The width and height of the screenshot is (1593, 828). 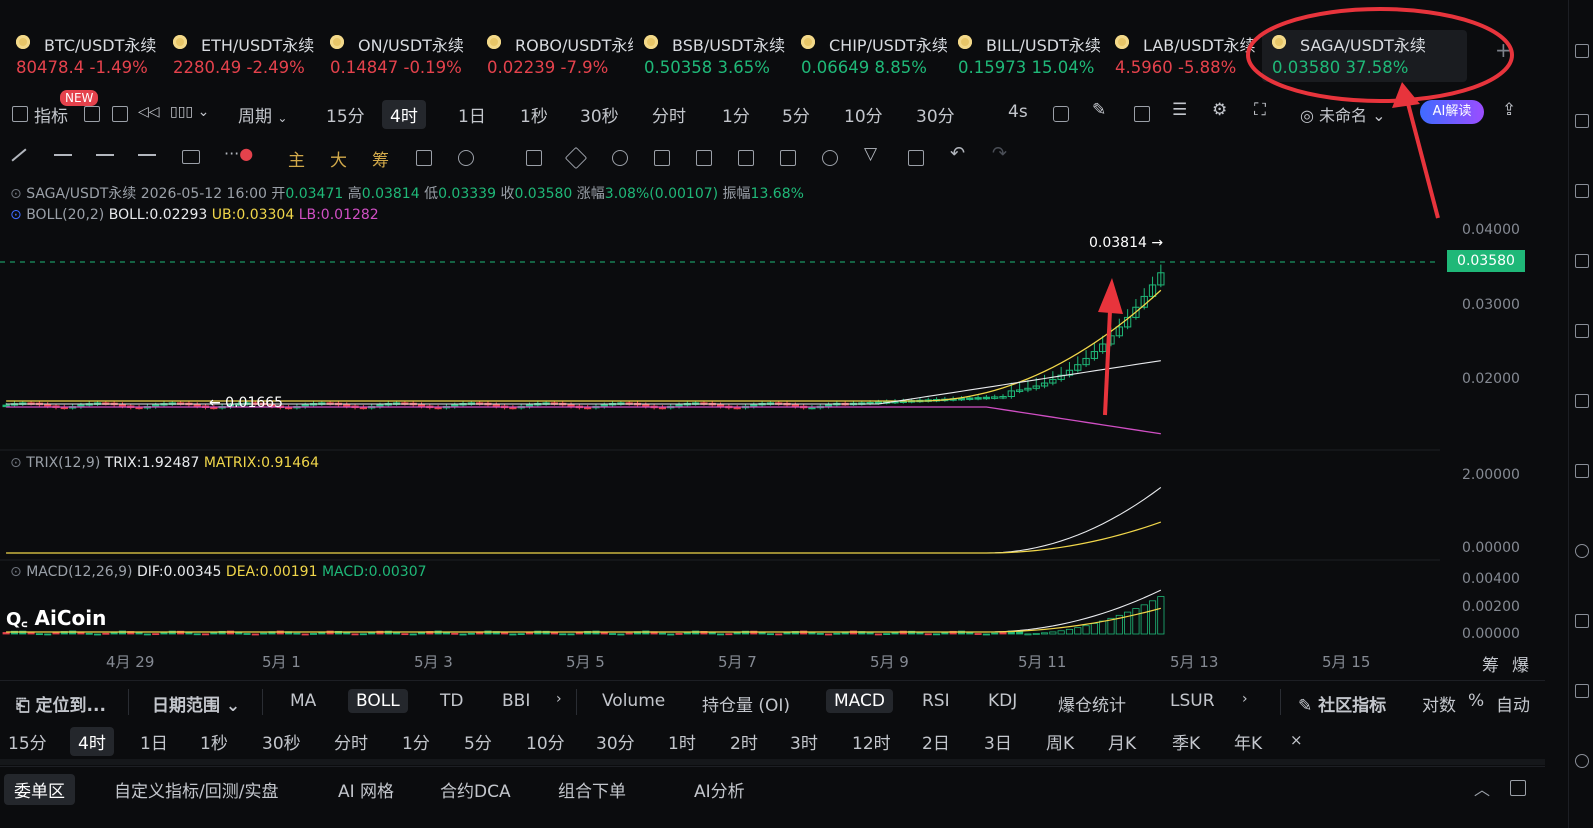 I want to click on sub-indicator-6: LSUR, so click(x=1192, y=701).